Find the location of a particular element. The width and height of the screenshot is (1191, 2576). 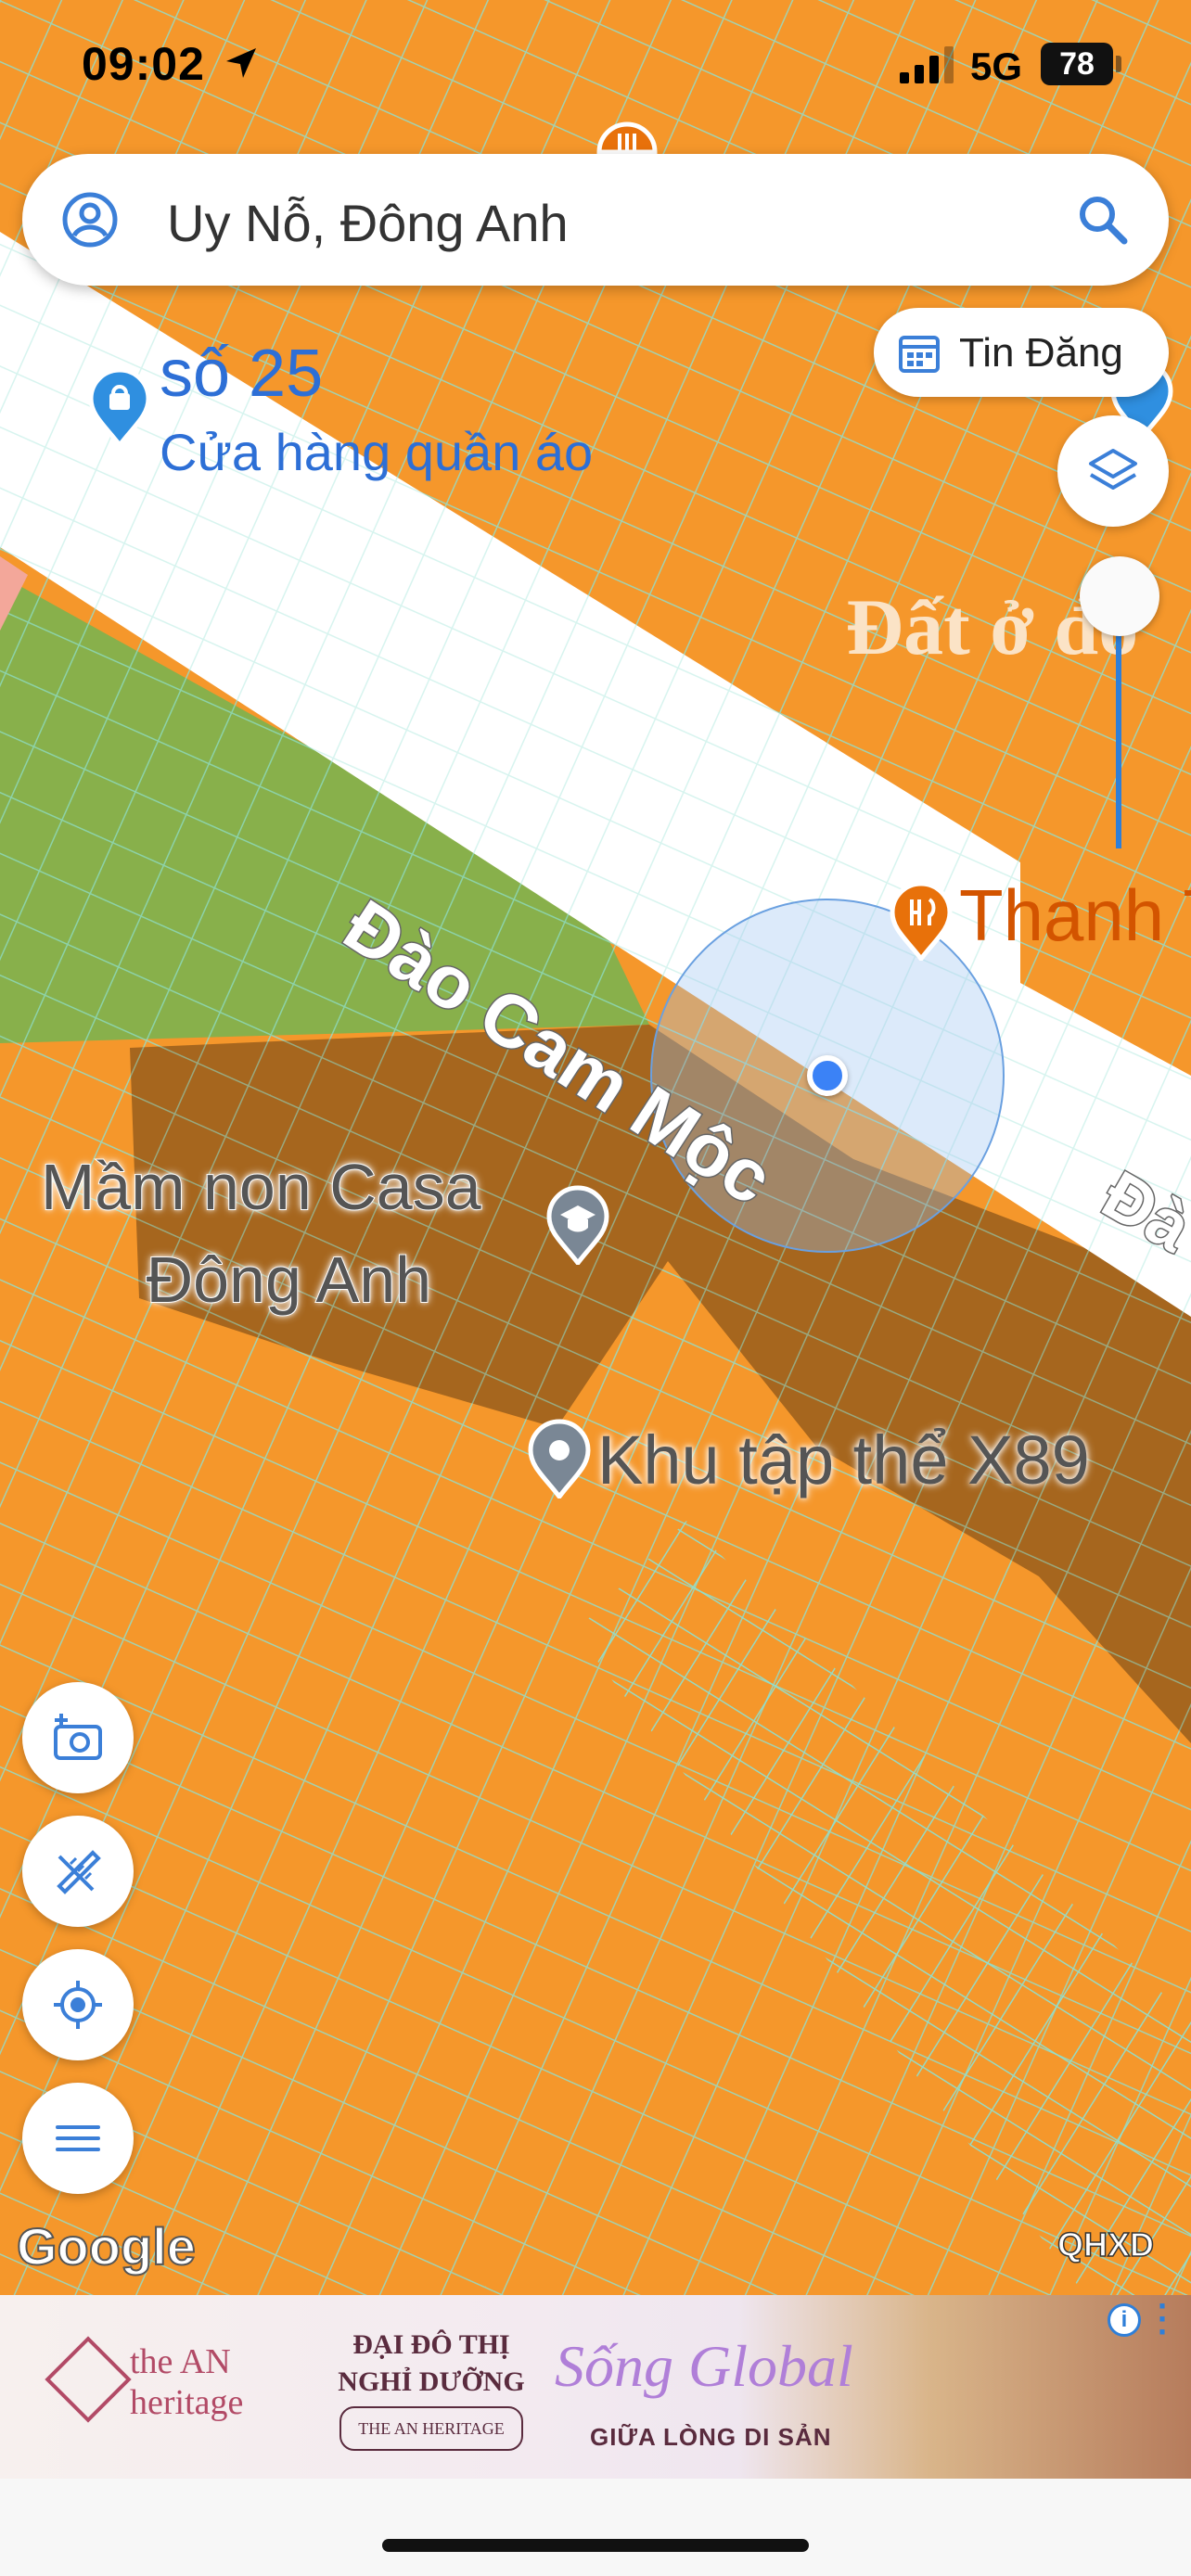

ad-center-line1: ĐẠI ĐÔ THỊ is located at coordinates (431, 2344).